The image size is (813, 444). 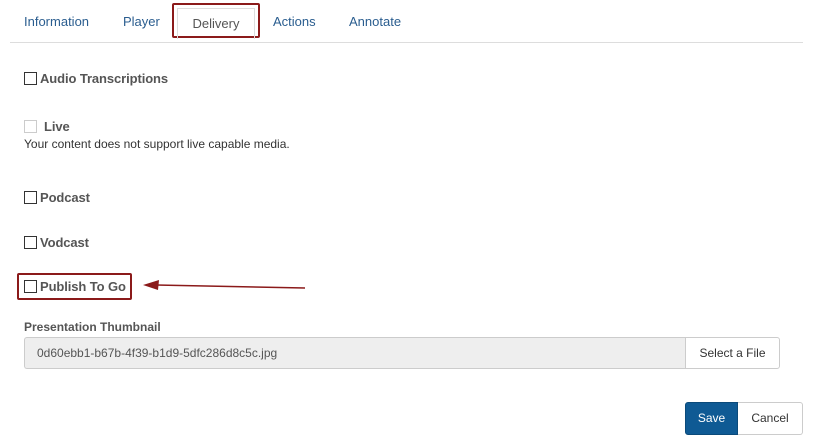 I want to click on tab-annotate: Annotate, so click(x=375, y=21).